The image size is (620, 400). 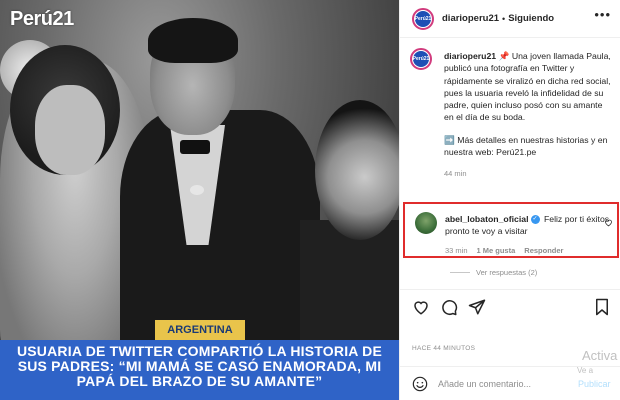 I want to click on caption-avatar: Perú21, so click(x=421, y=59).